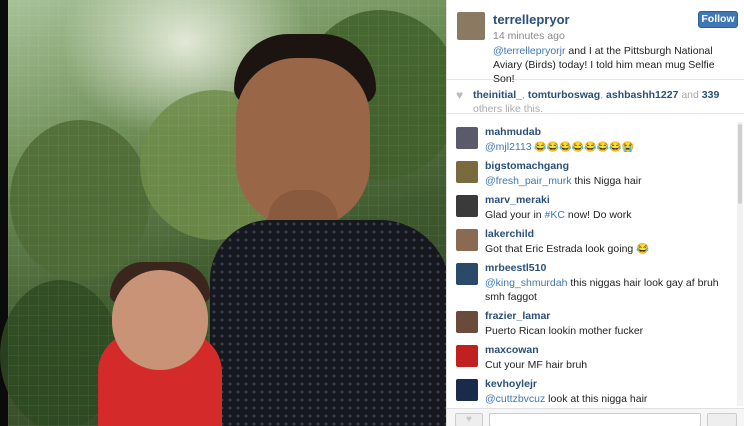 This screenshot has height=426, width=744. I want to click on comment-mention: @king_shmurdah, so click(526, 283).